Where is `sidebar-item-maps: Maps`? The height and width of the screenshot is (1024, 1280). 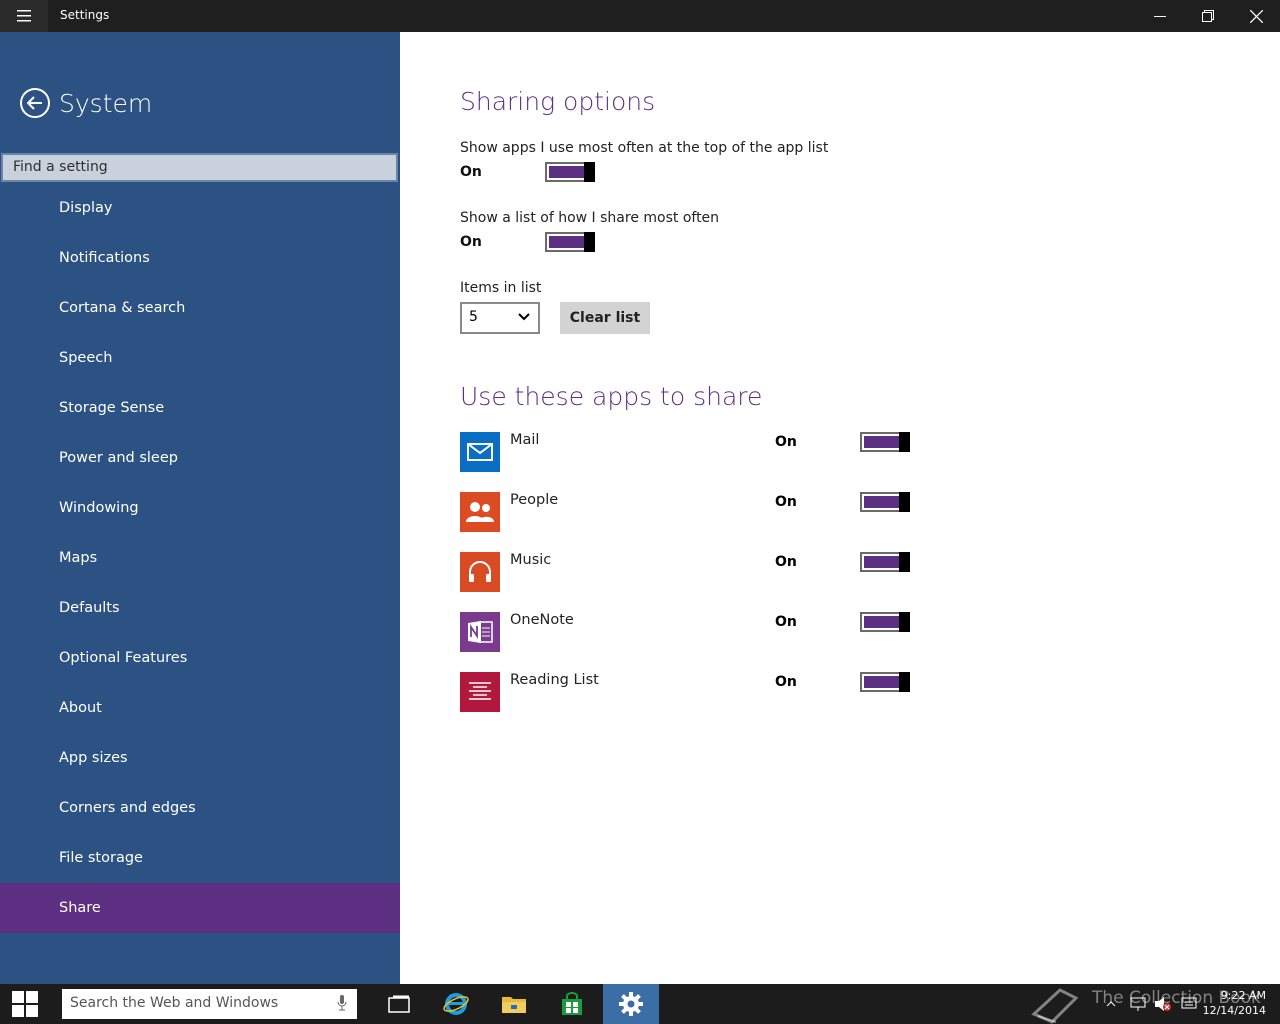
sidebar-item-maps: Maps is located at coordinates (200, 558).